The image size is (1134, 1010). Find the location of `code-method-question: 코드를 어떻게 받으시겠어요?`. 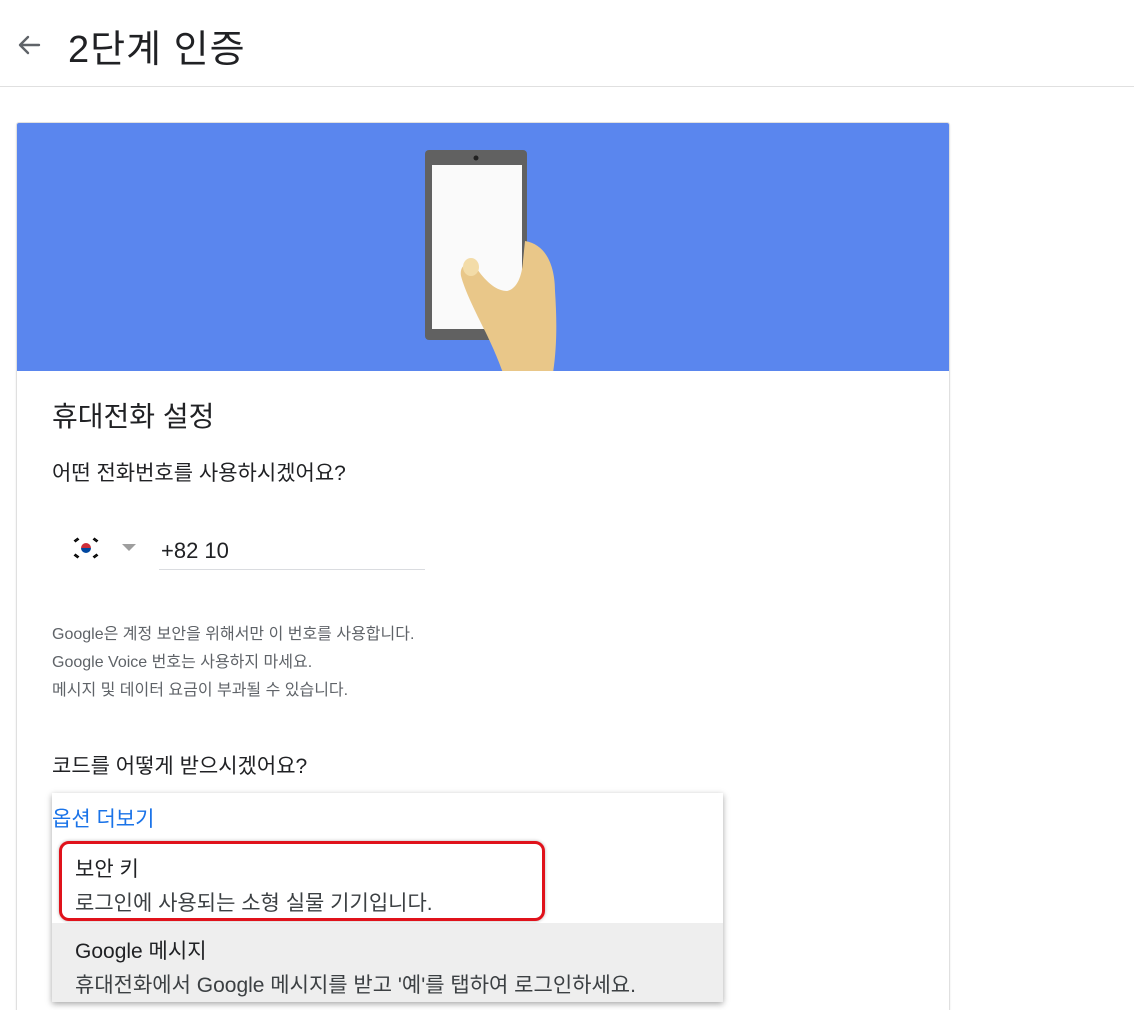

code-method-question: 코드를 어떻게 받으시겠어요? is located at coordinates (180, 766).